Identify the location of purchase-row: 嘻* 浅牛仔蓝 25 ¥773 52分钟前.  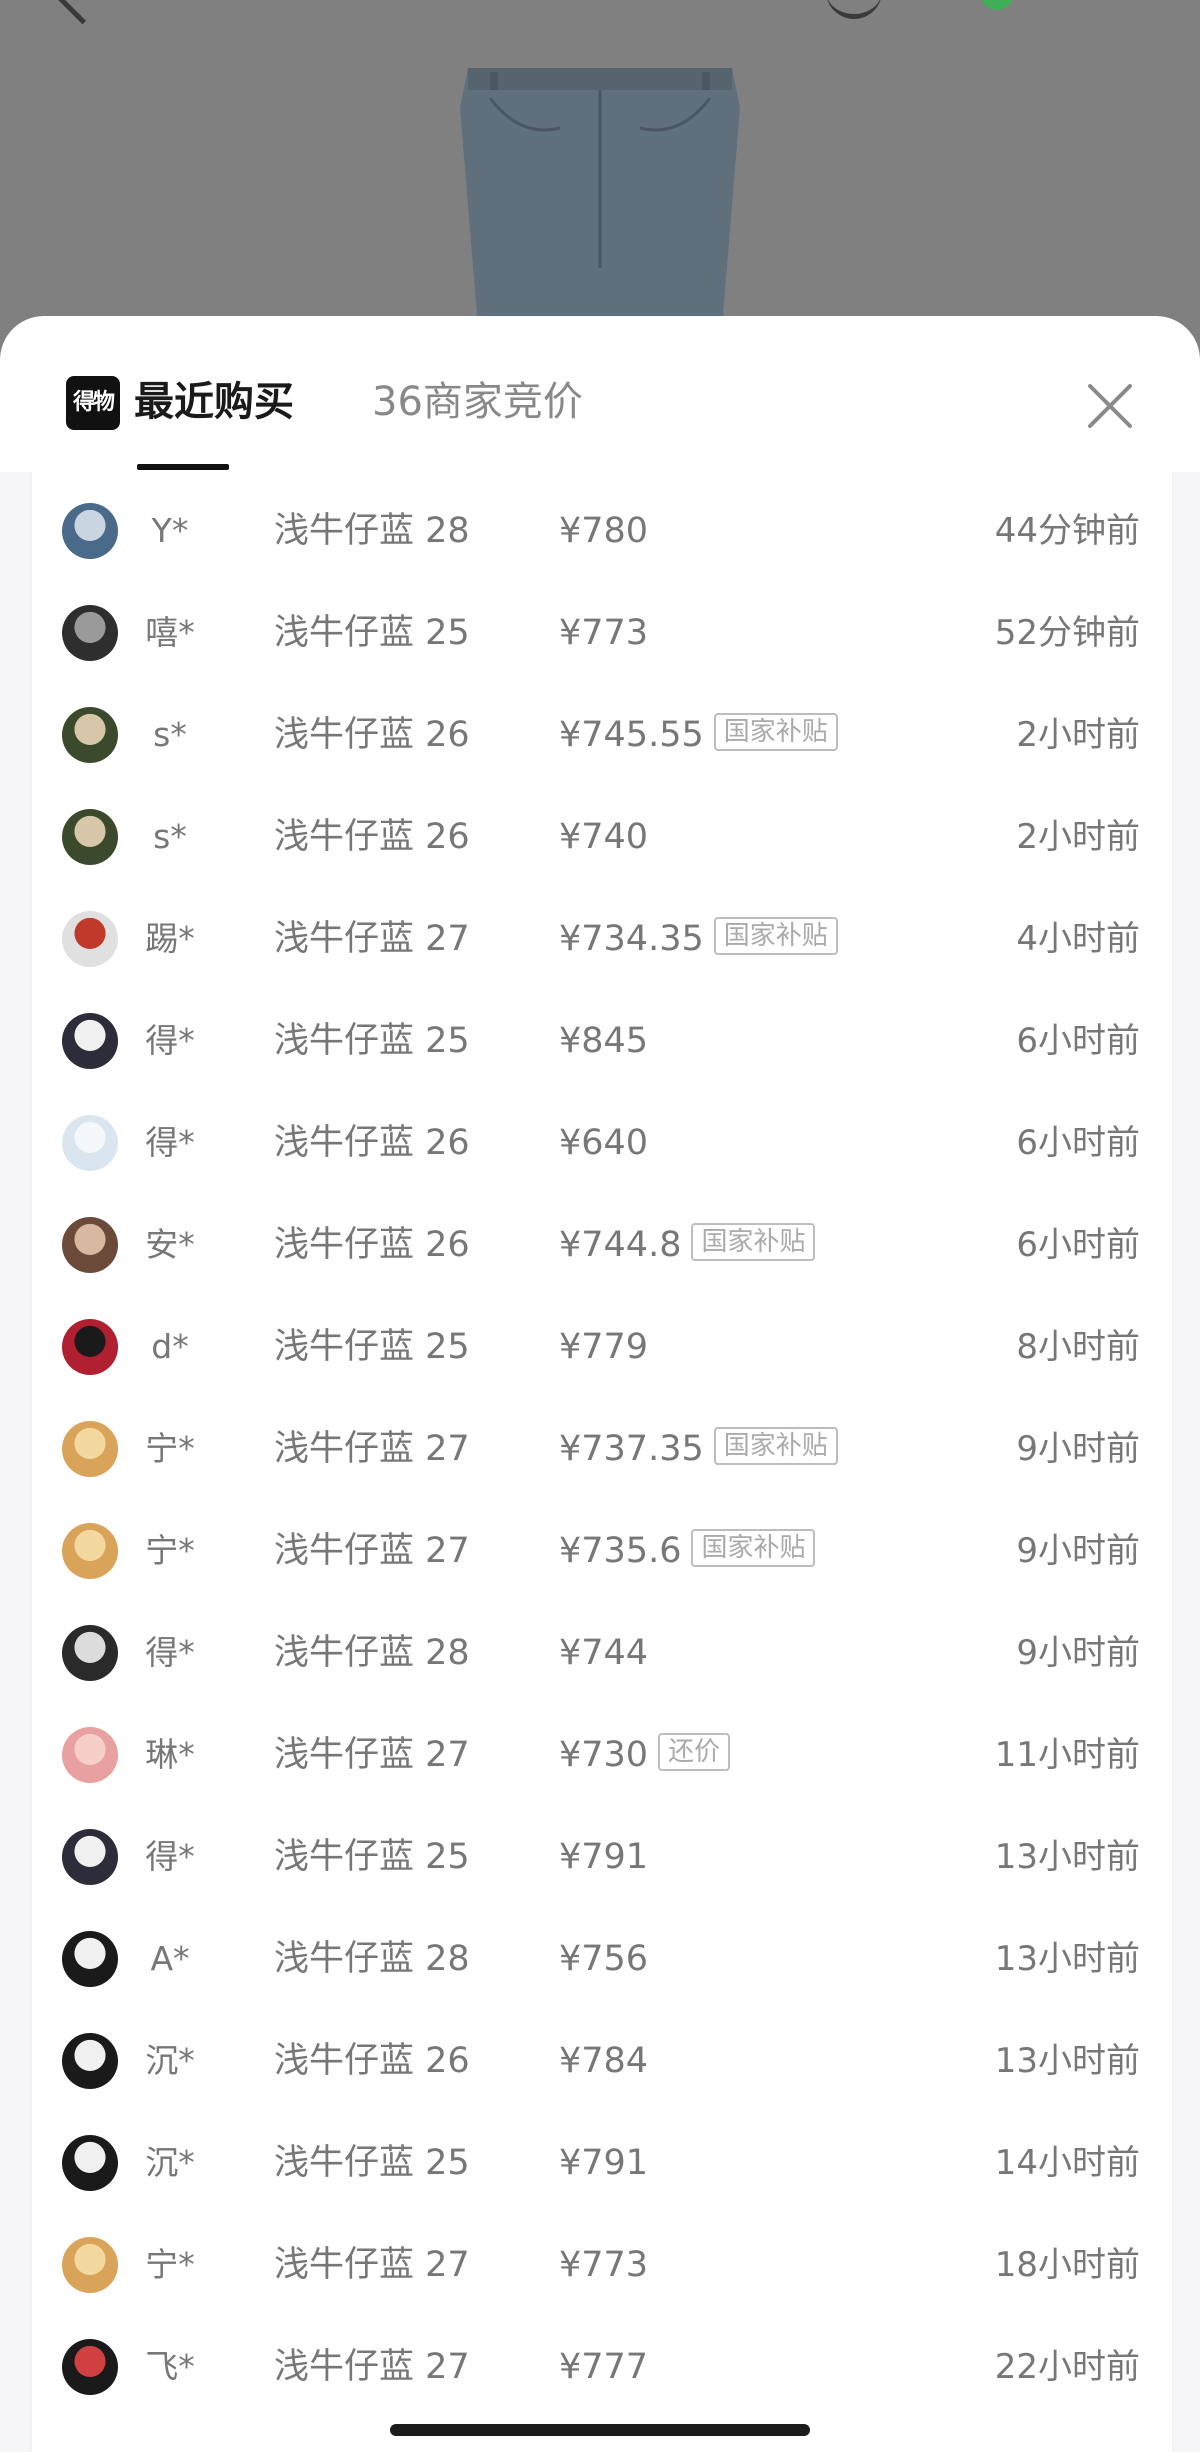
(602, 633).